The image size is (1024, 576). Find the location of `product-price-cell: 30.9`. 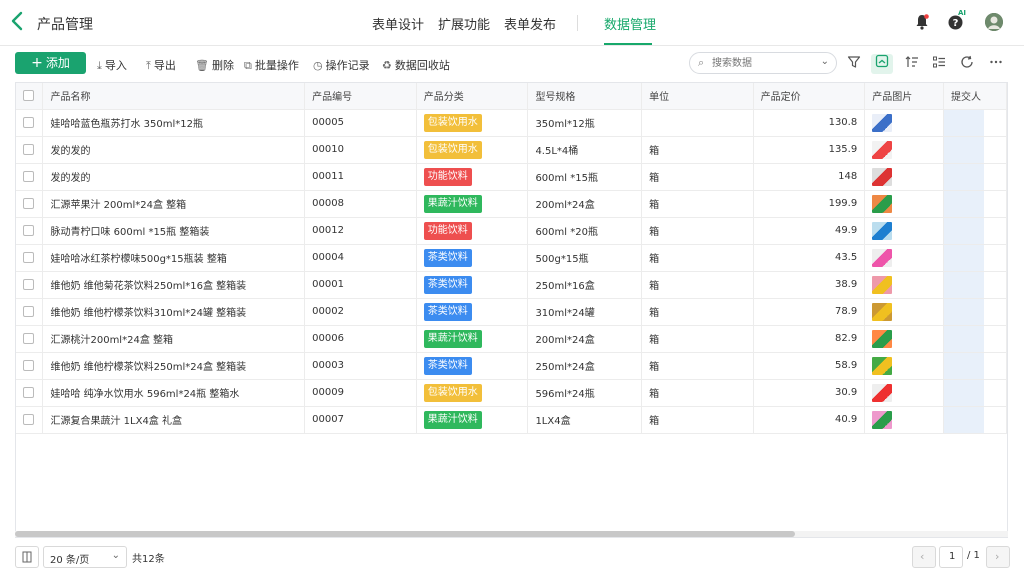

product-price-cell: 30.9 is located at coordinates (809, 393).